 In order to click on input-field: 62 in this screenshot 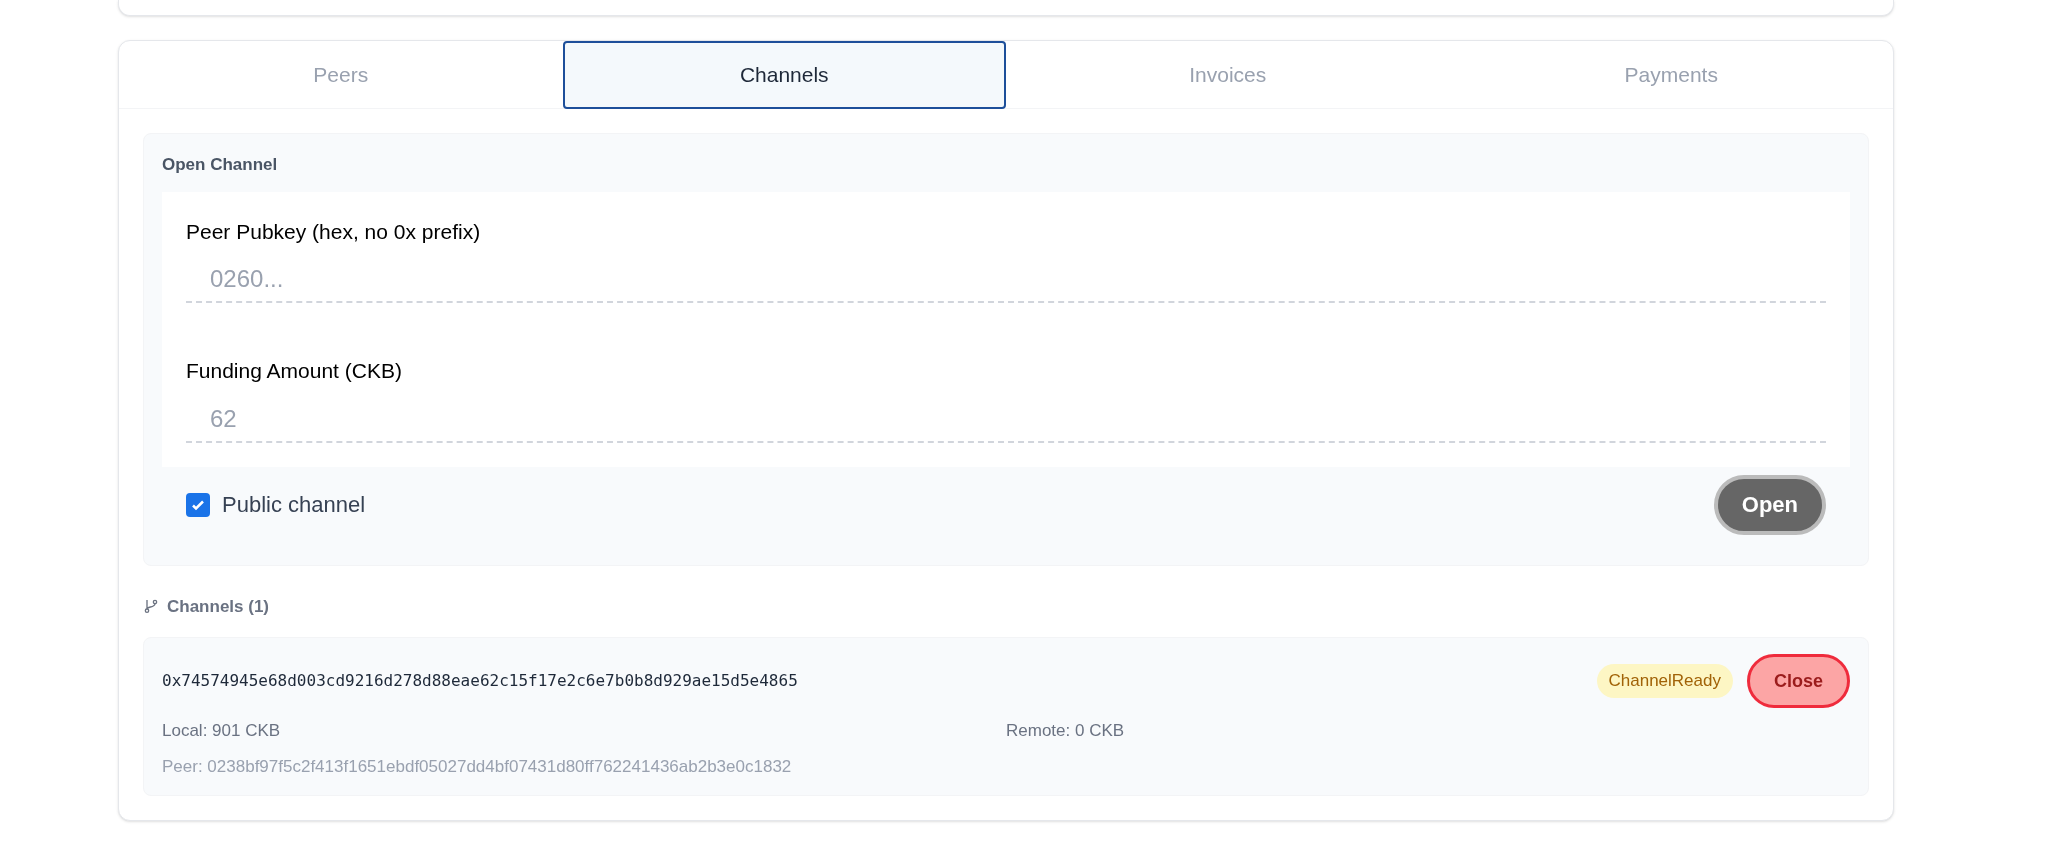, I will do `click(1006, 419)`.